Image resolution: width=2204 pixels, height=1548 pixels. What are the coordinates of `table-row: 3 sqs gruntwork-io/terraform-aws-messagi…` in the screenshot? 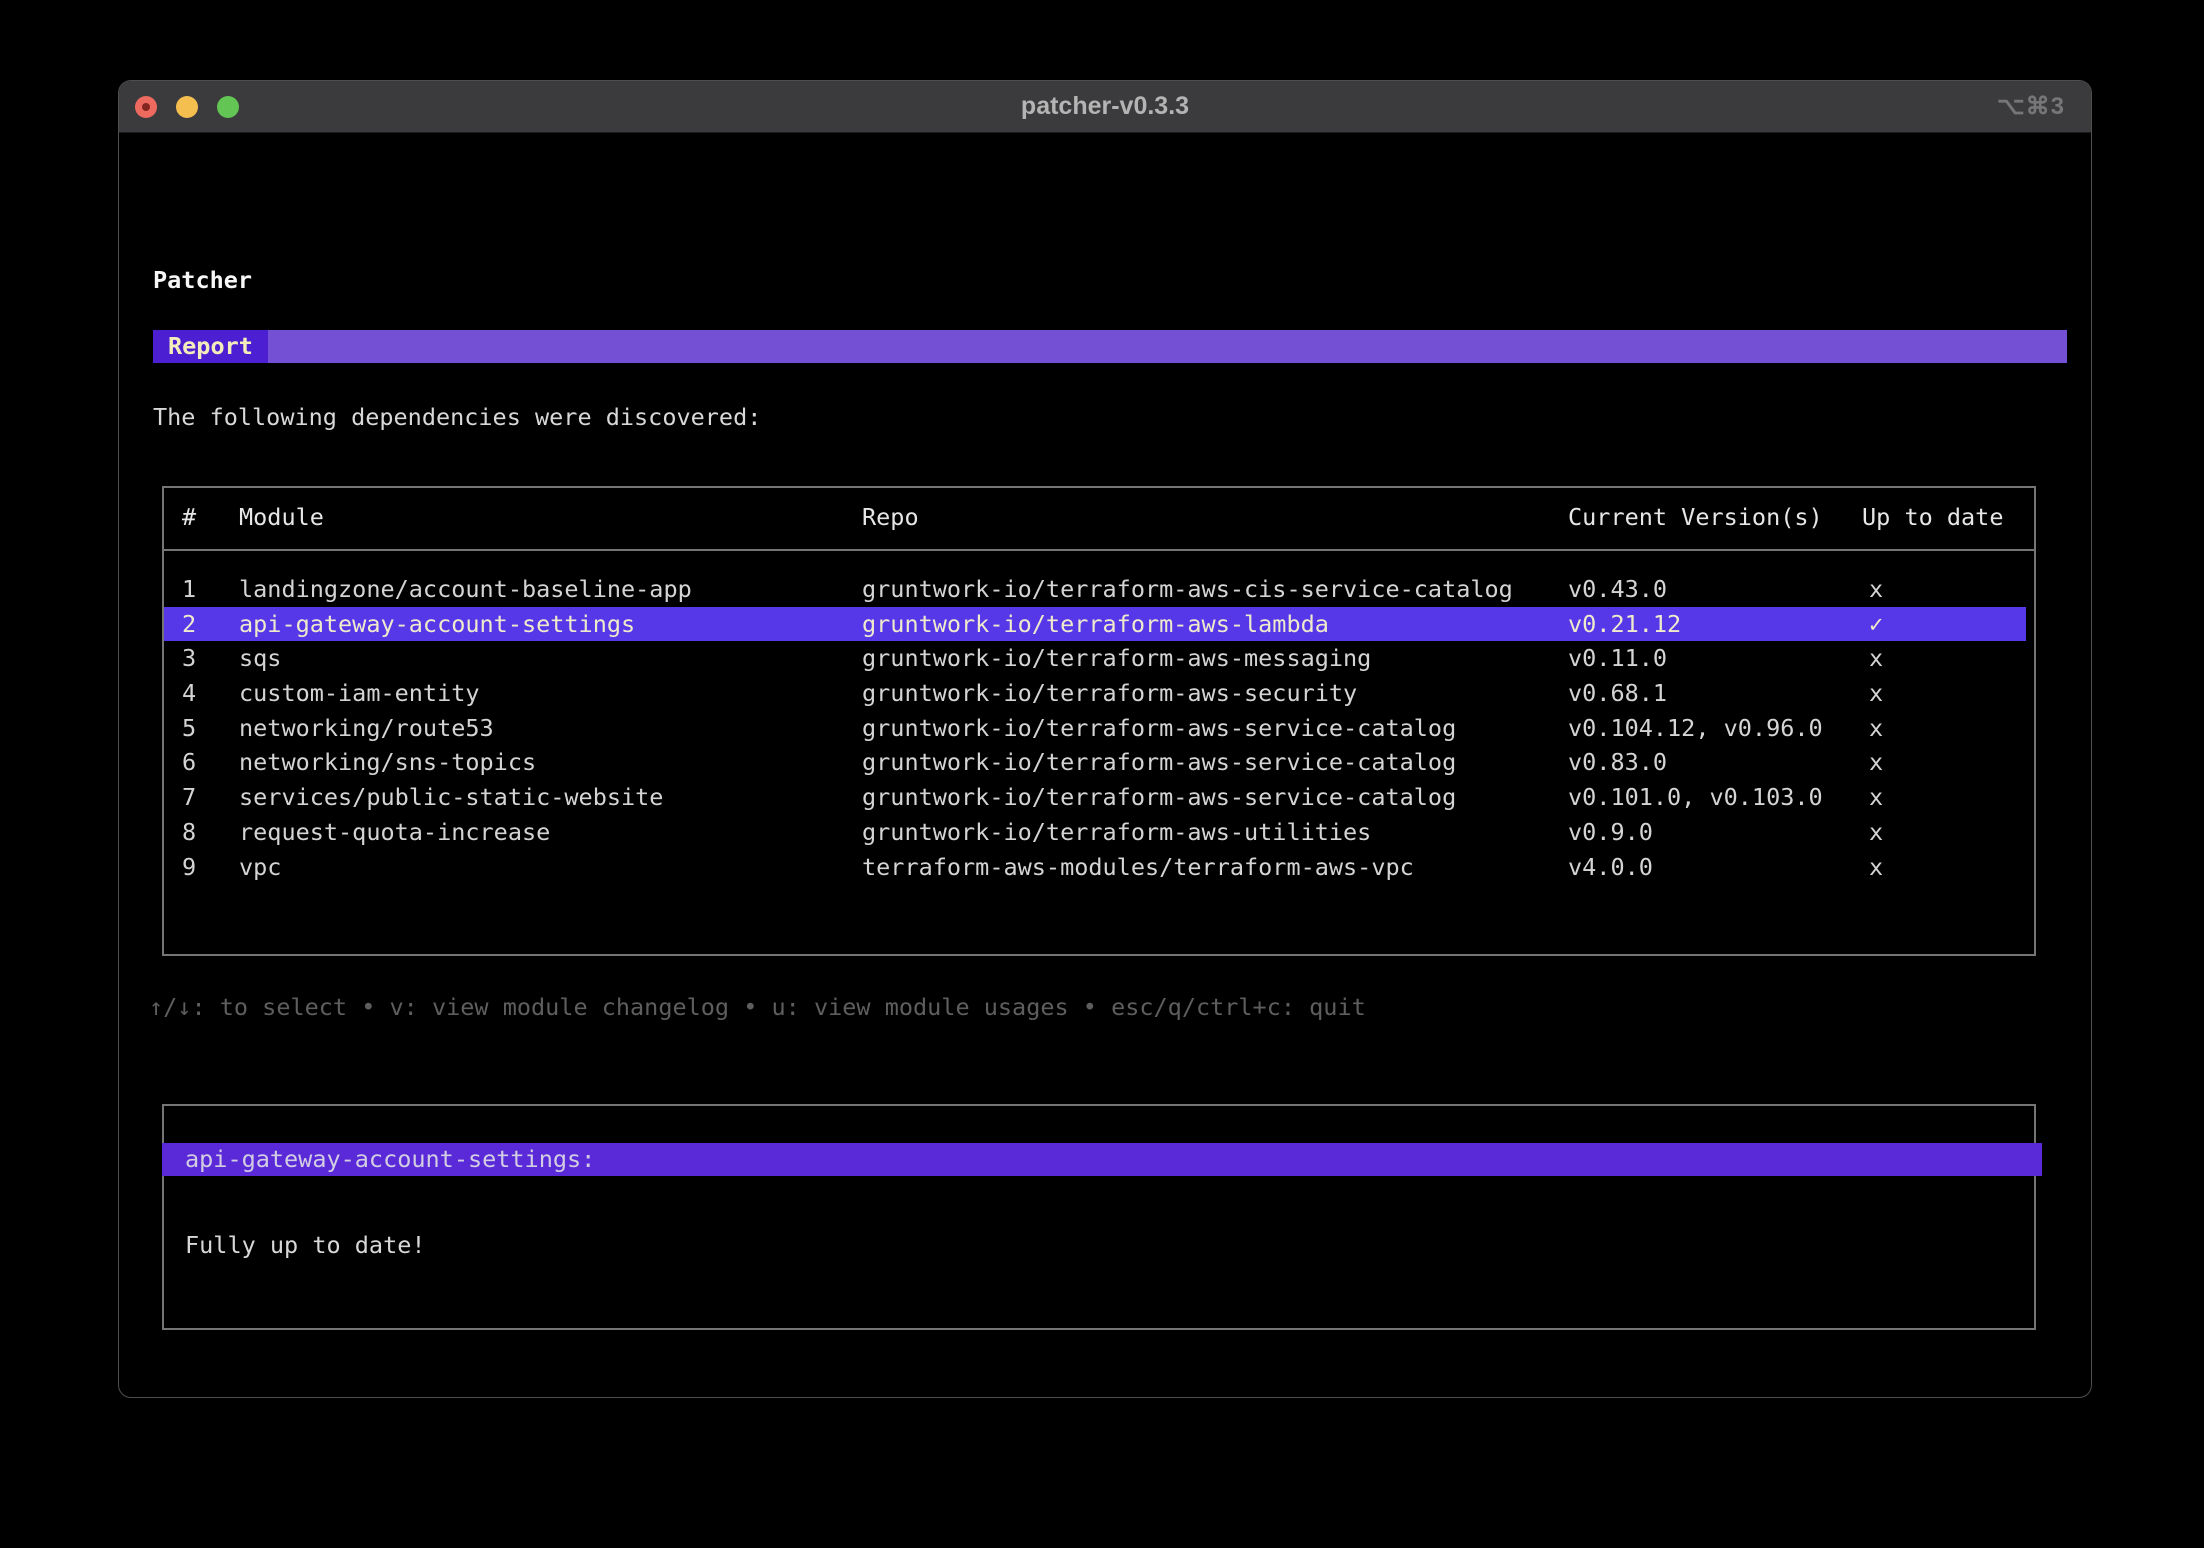 It's located at (1095, 658).